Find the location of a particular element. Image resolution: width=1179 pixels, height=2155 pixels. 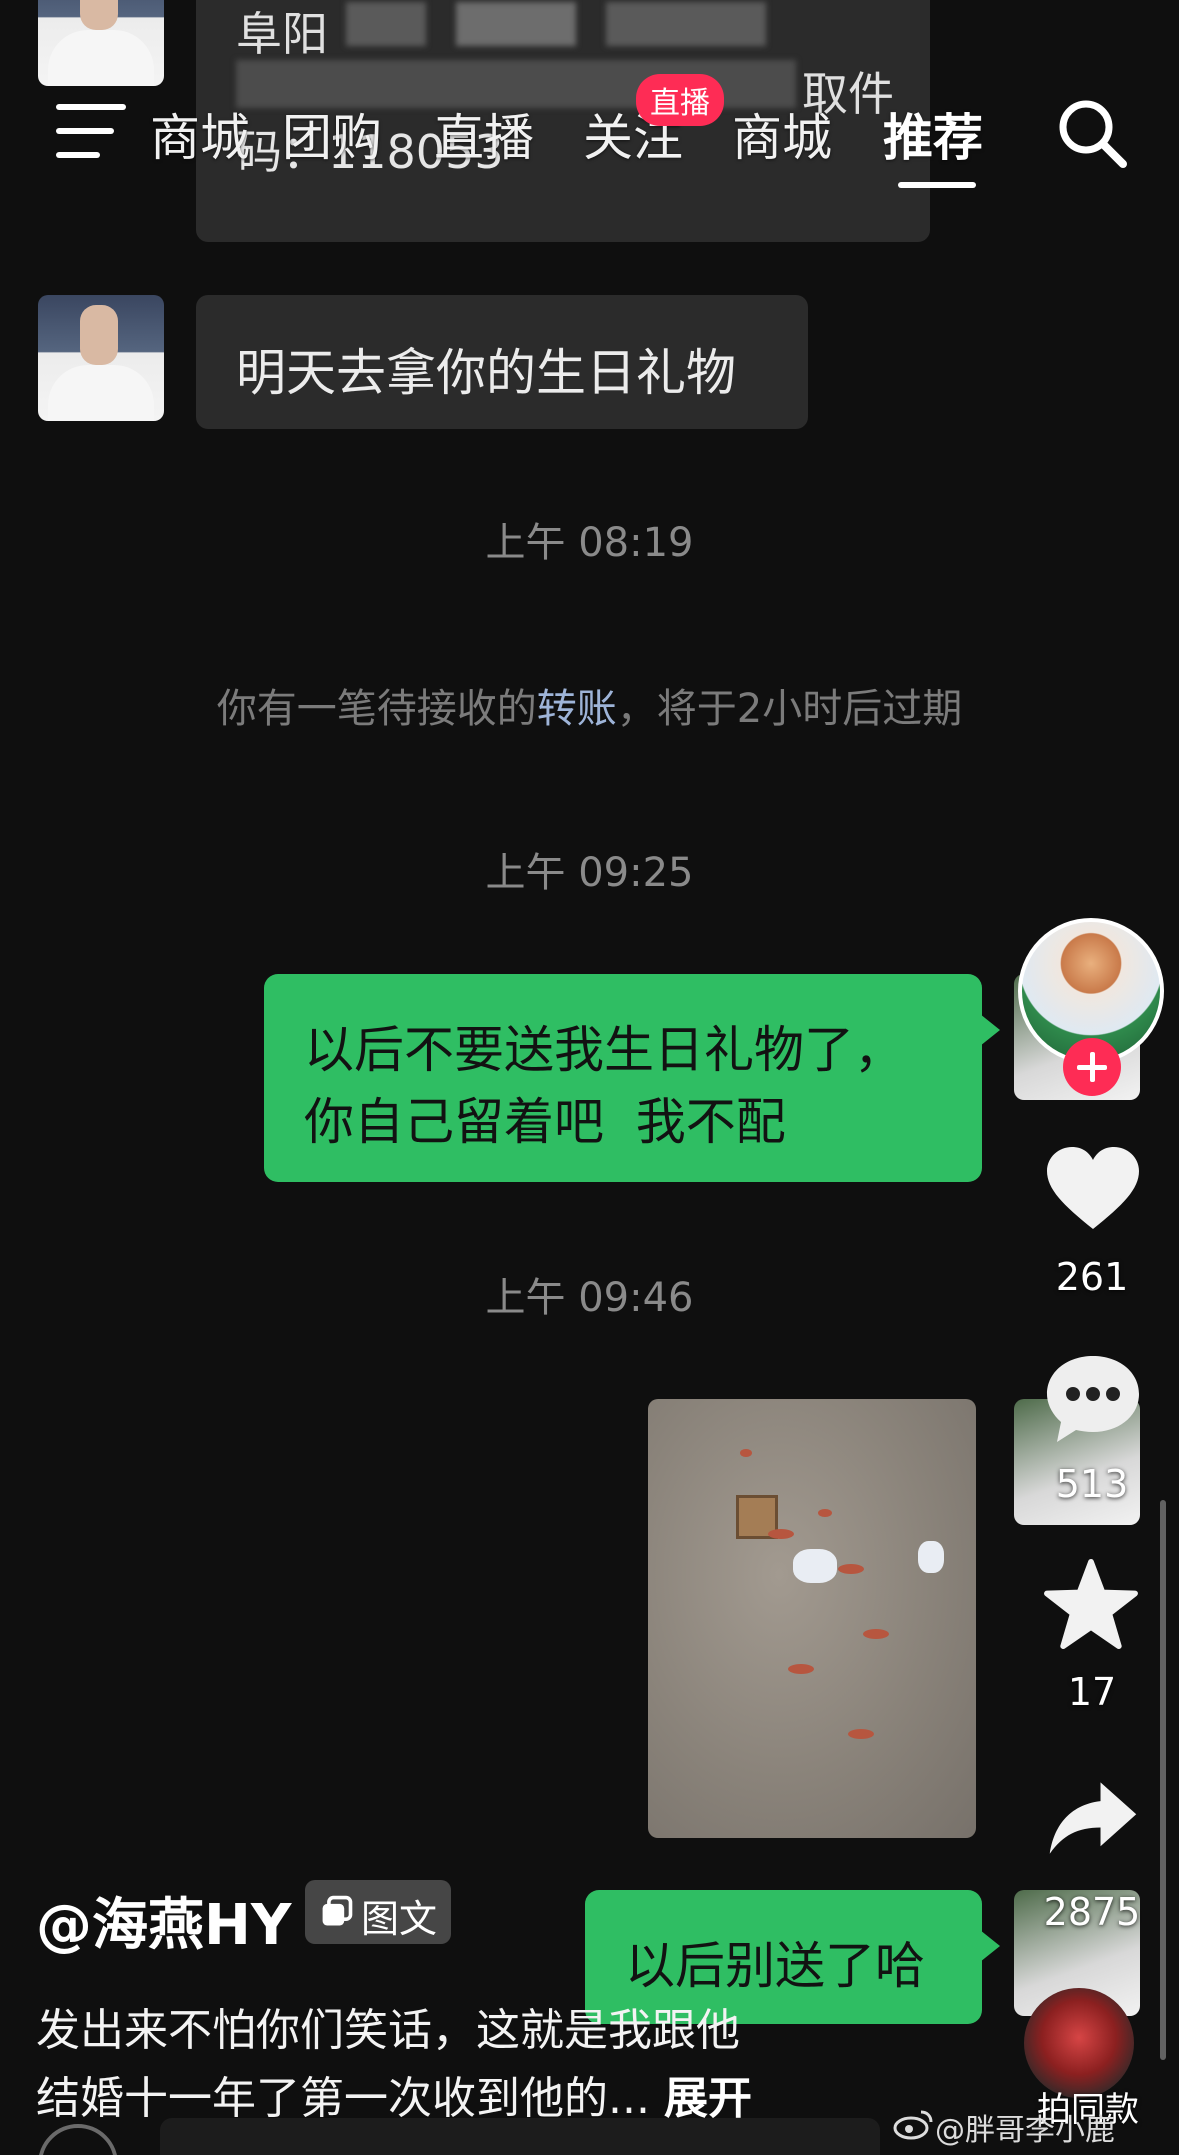

like-count: 261 is located at coordinates (1092, 1277).